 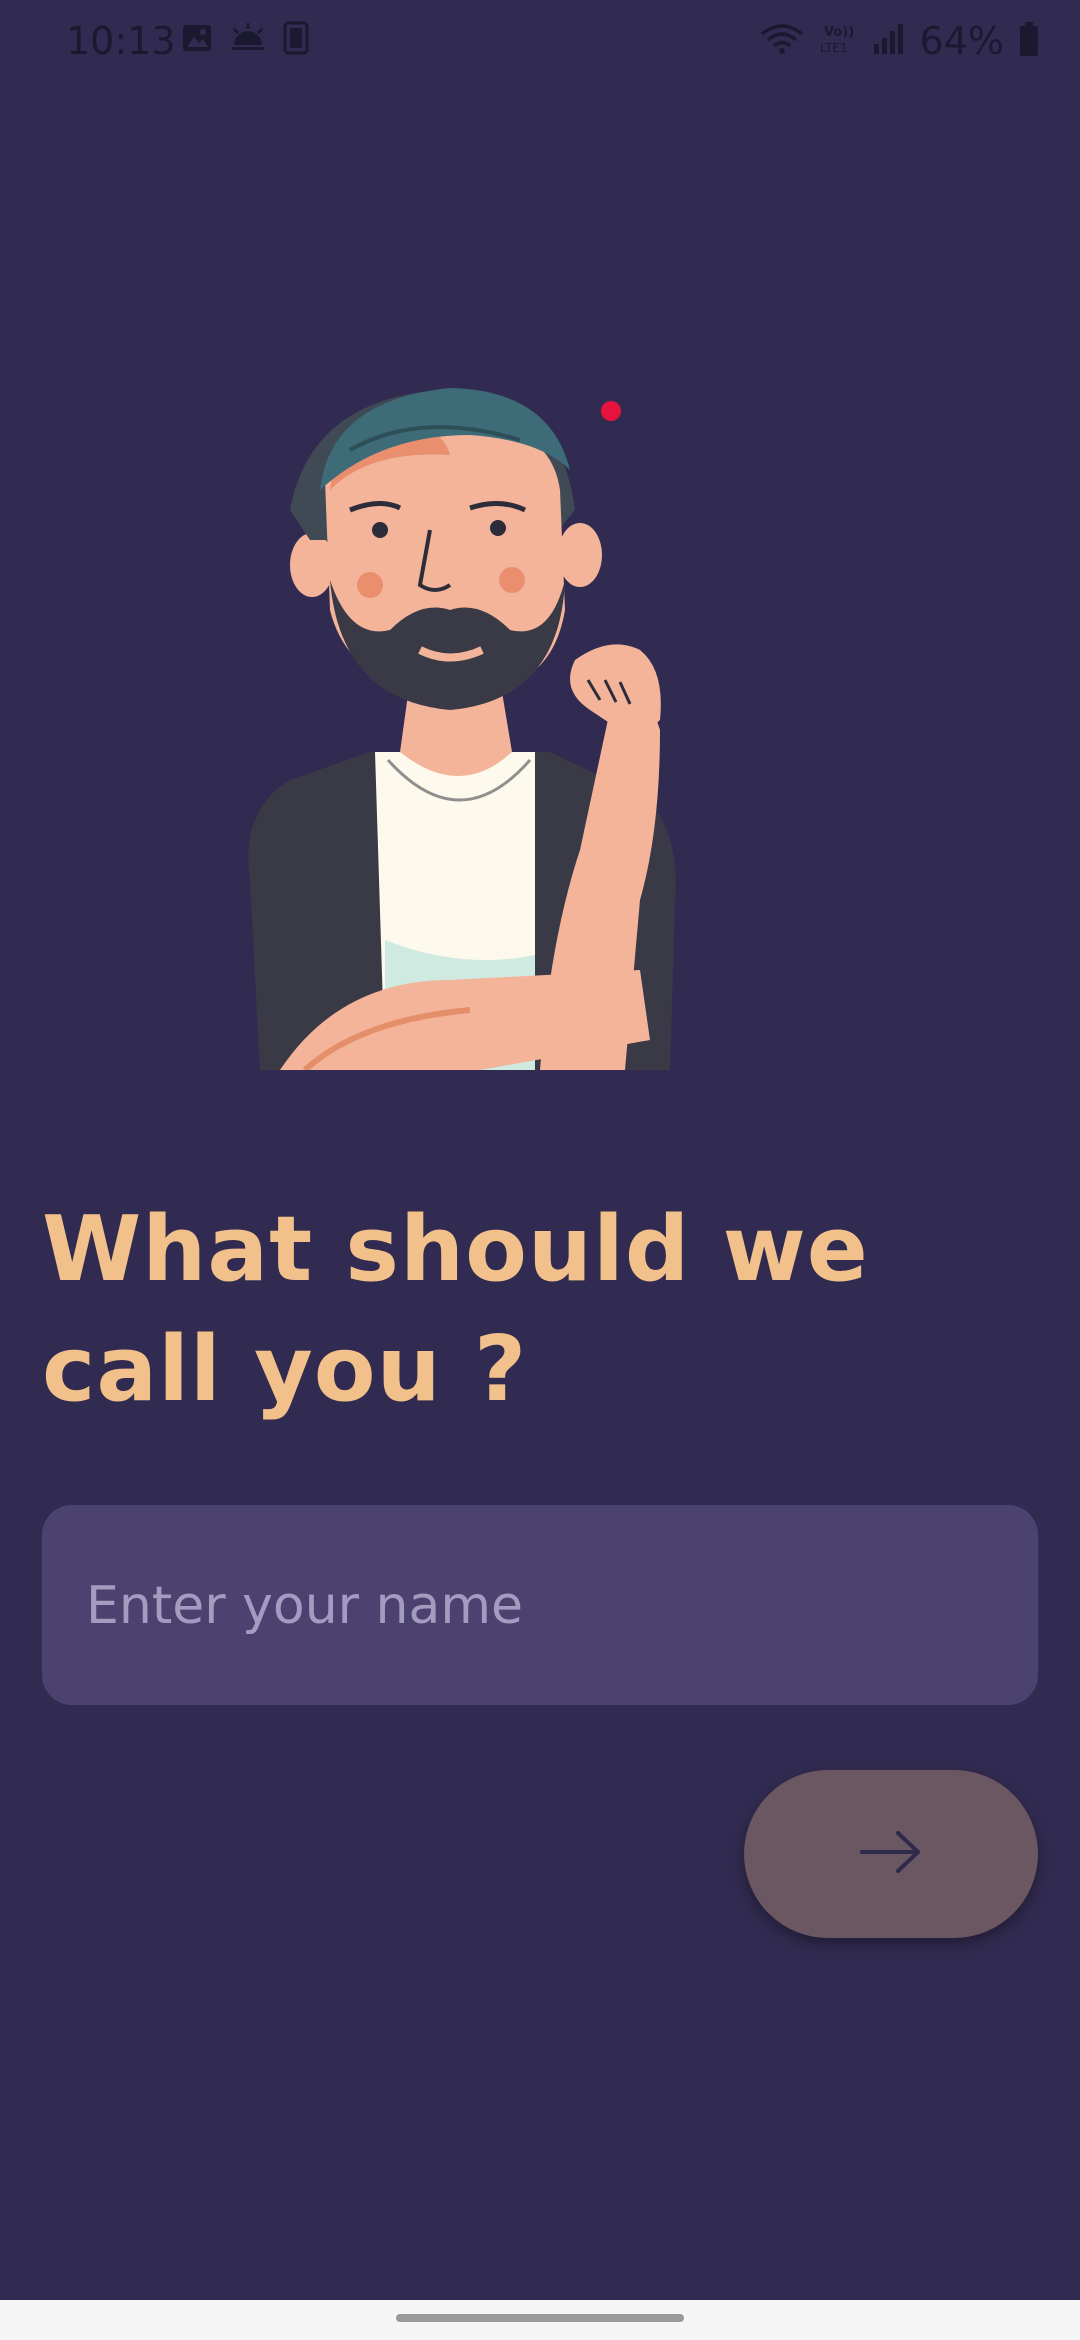 What do you see at coordinates (248, 40) in the screenshot?
I see `weather-icon` at bounding box center [248, 40].